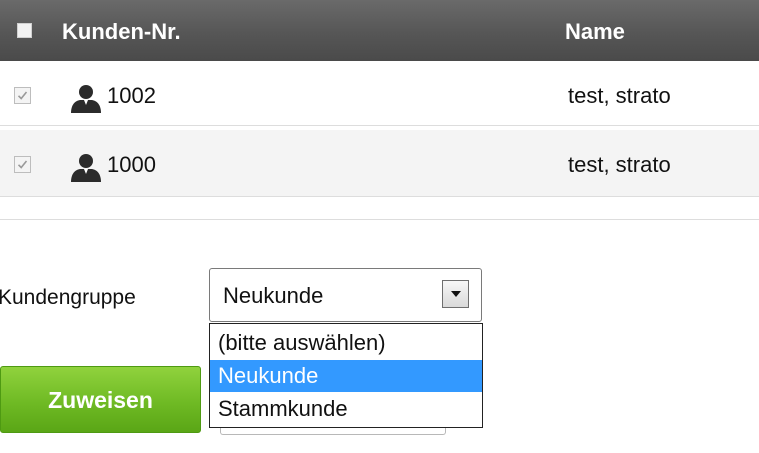 This screenshot has height=453, width=759. What do you see at coordinates (345, 295) in the screenshot?
I see `customer-group-select: Neukunde` at bounding box center [345, 295].